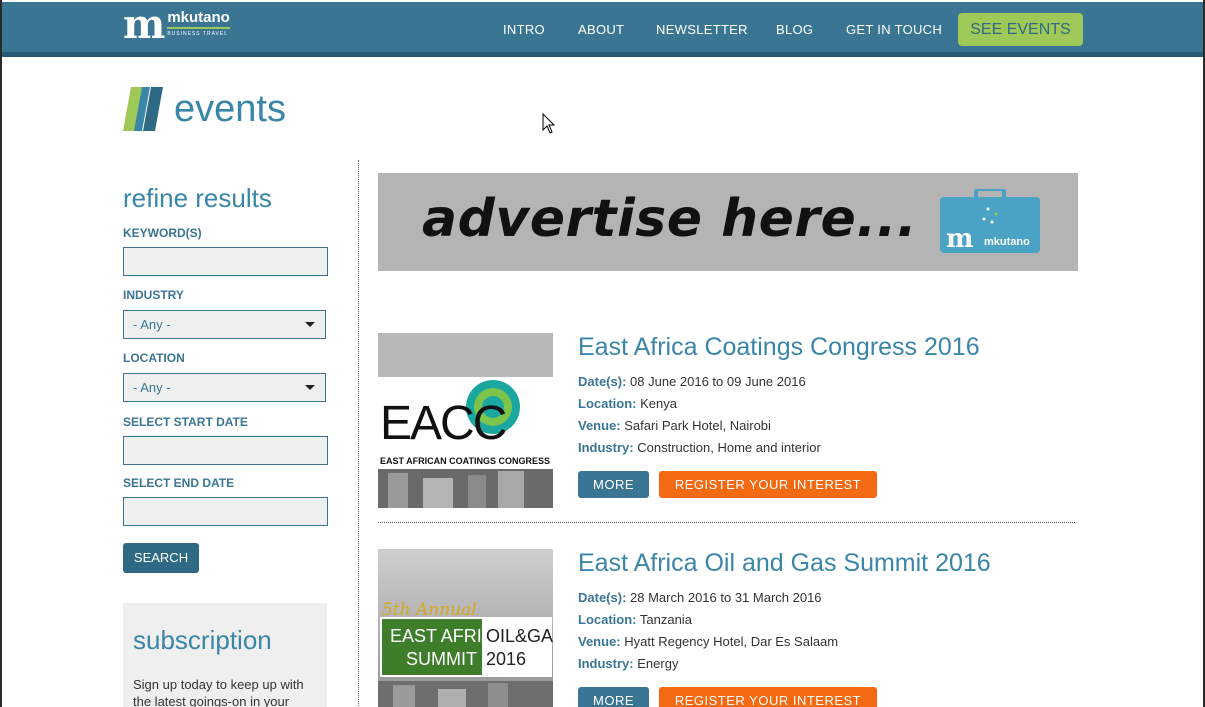 The width and height of the screenshot is (1205, 707). I want to click on location-select: - Any -, so click(224, 387).